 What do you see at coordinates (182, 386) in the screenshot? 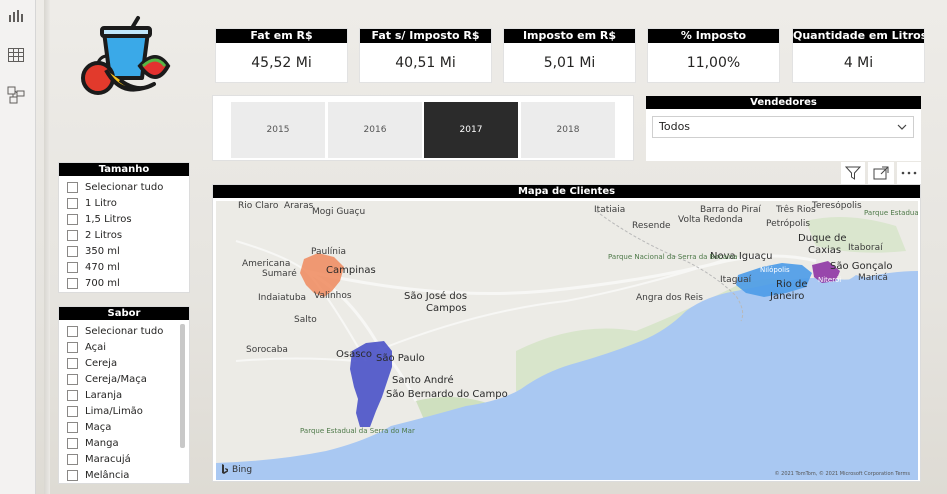
I see `sabor-scrollbar` at bounding box center [182, 386].